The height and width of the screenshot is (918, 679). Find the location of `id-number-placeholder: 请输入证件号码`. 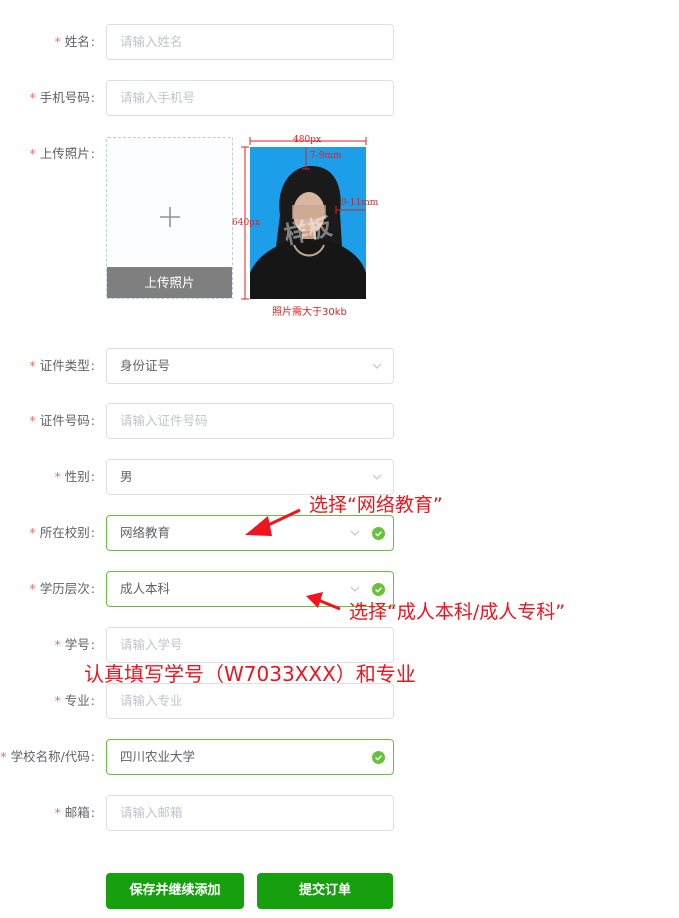

id-number-placeholder: 请输入证件号码 is located at coordinates (164, 420).